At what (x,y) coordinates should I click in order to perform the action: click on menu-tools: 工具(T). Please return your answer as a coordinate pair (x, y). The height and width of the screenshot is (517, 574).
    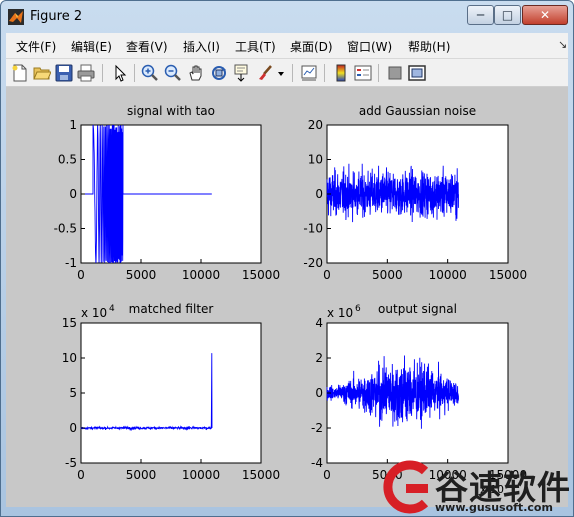
    Looking at the image, I should click on (255, 46).